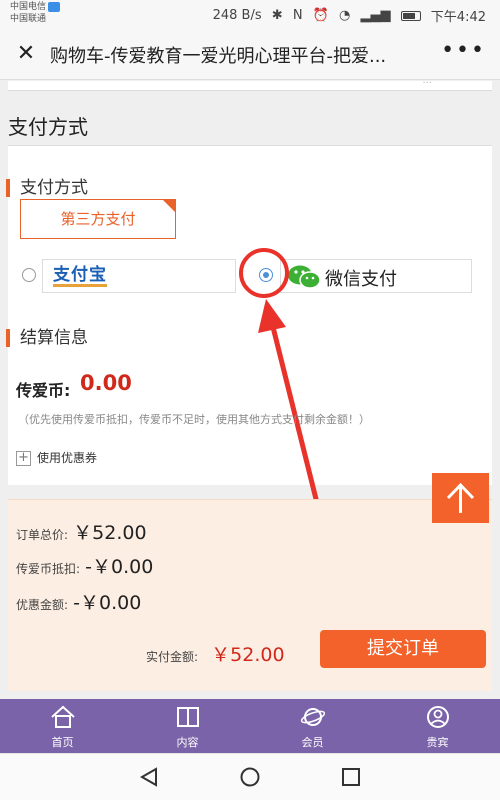 This screenshot has height=800, width=500. Describe the element at coordinates (28, 19) in the screenshot. I see `carrier-2: 中国联通` at that location.